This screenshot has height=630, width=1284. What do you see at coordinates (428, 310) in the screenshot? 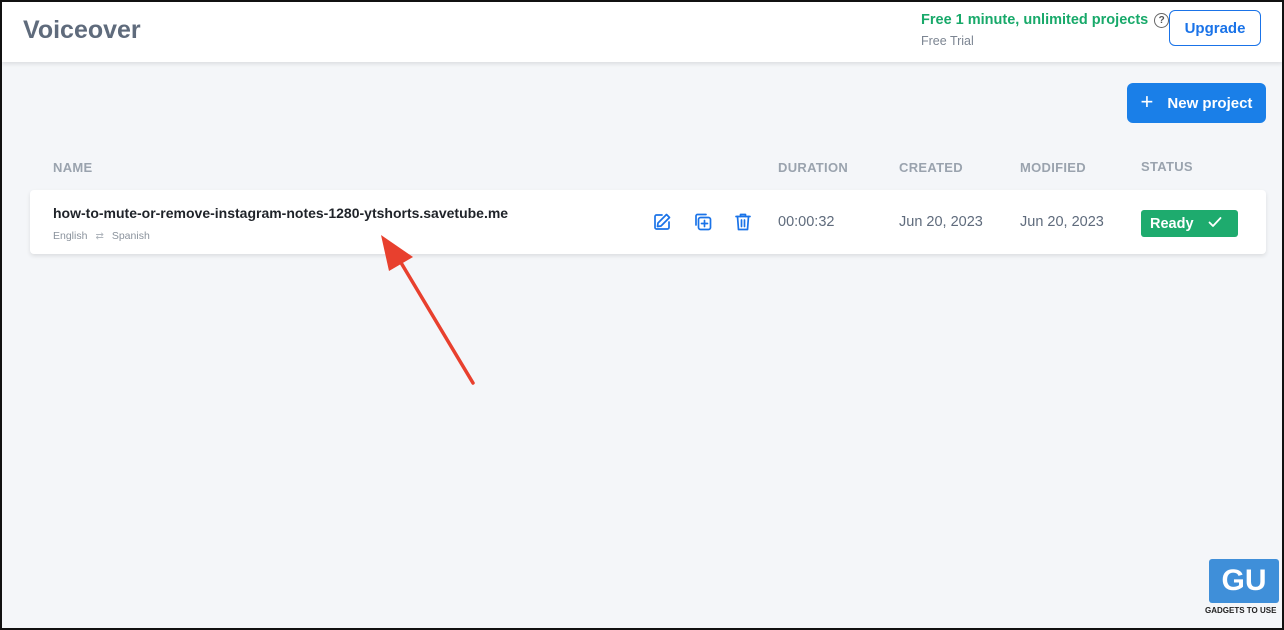
I see `annotation-arrow` at bounding box center [428, 310].